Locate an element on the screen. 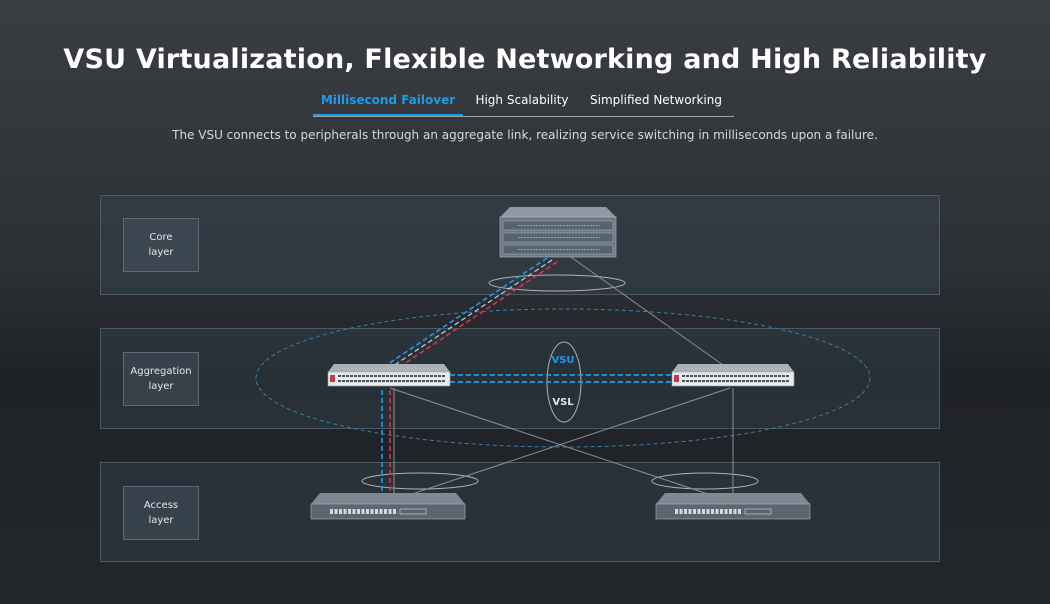 Image resolution: width=1050 pixels, height=604 pixels. core-switch-icon is located at coordinates (558, 232).